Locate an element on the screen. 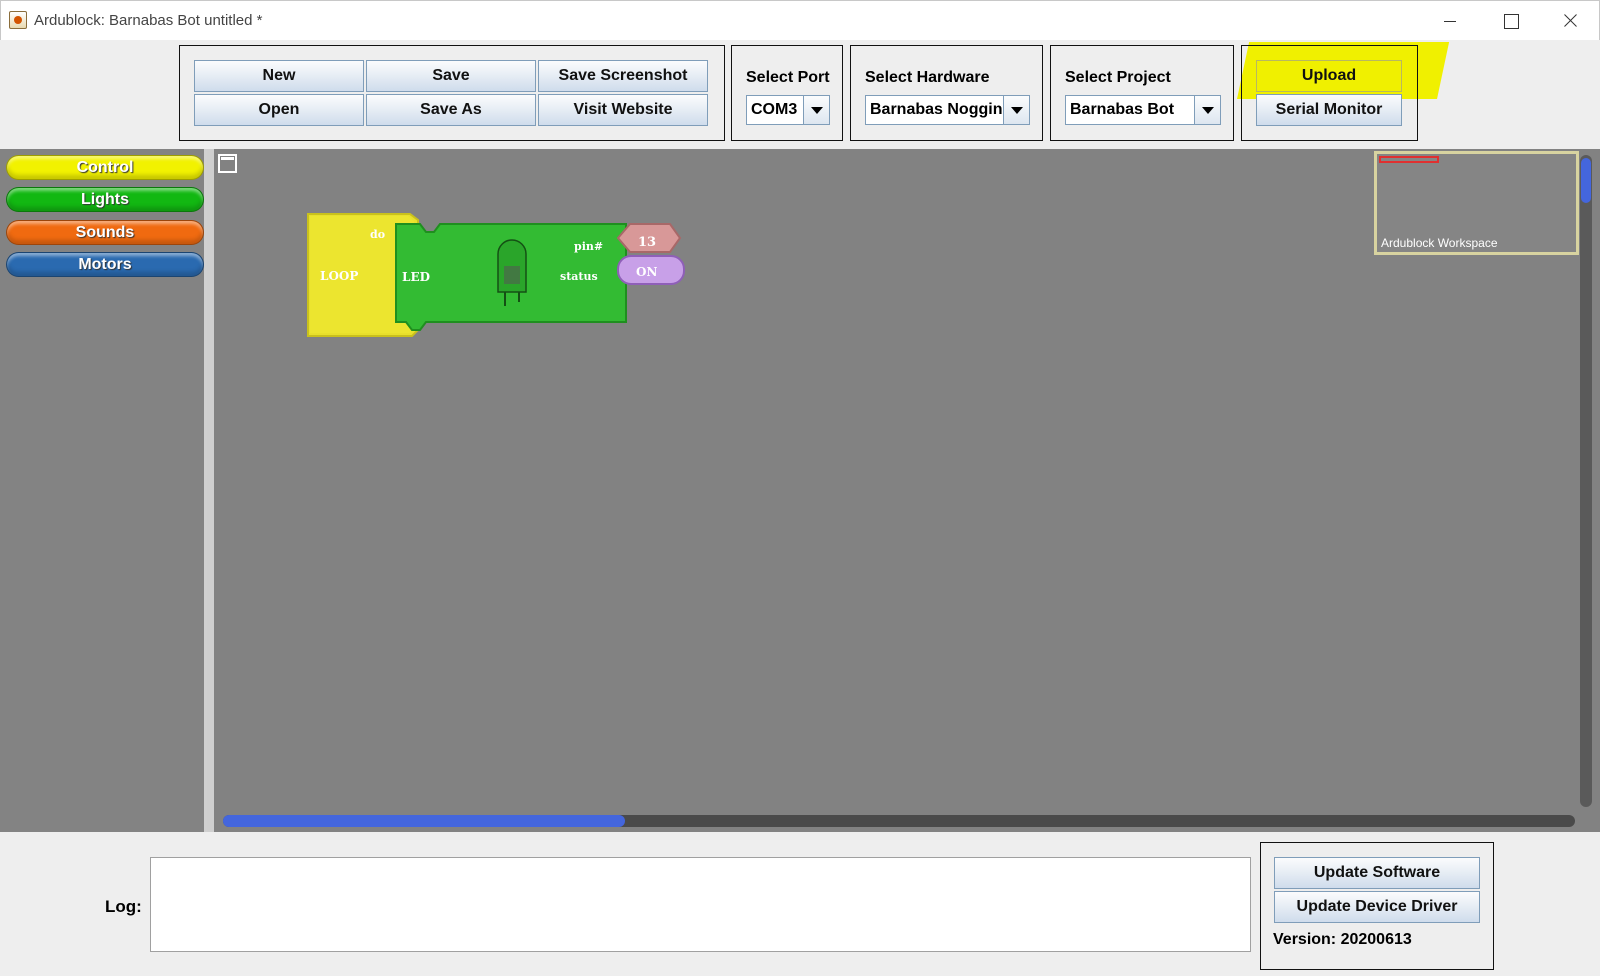  project-value: Barnabas Bot is located at coordinates (1122, 109).